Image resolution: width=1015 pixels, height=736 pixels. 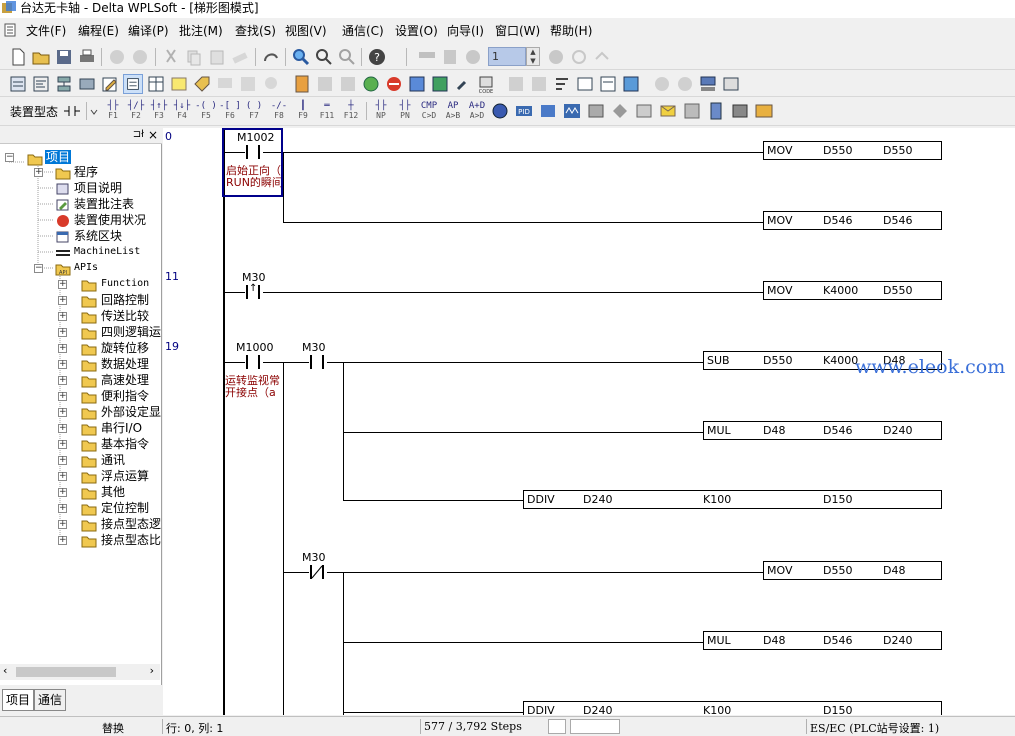 I want to click on network-icon, so click(x=708, y=84).